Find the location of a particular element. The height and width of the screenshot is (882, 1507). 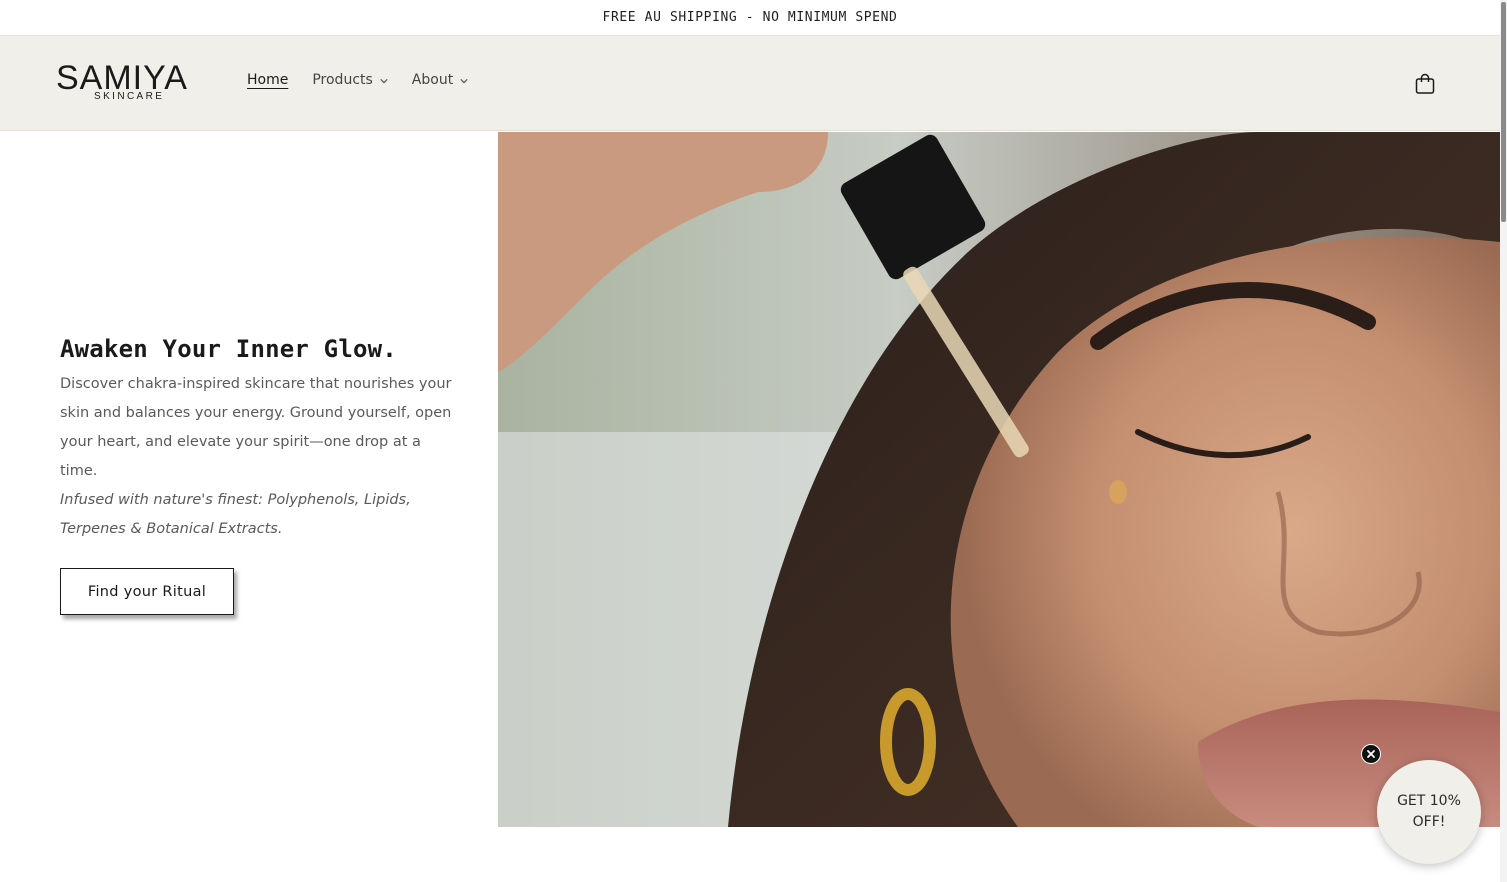

main-nav: Home Products About is located at coordinates (369, 80).